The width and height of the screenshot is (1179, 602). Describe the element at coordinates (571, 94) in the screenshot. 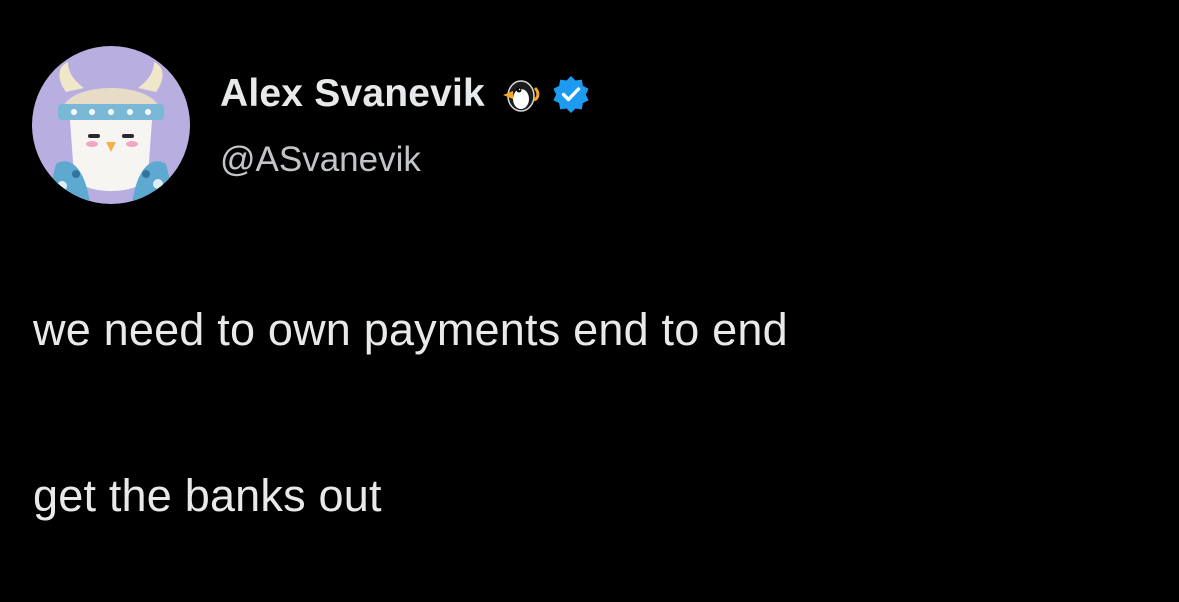

I see `verified-badge-icon` at that location.